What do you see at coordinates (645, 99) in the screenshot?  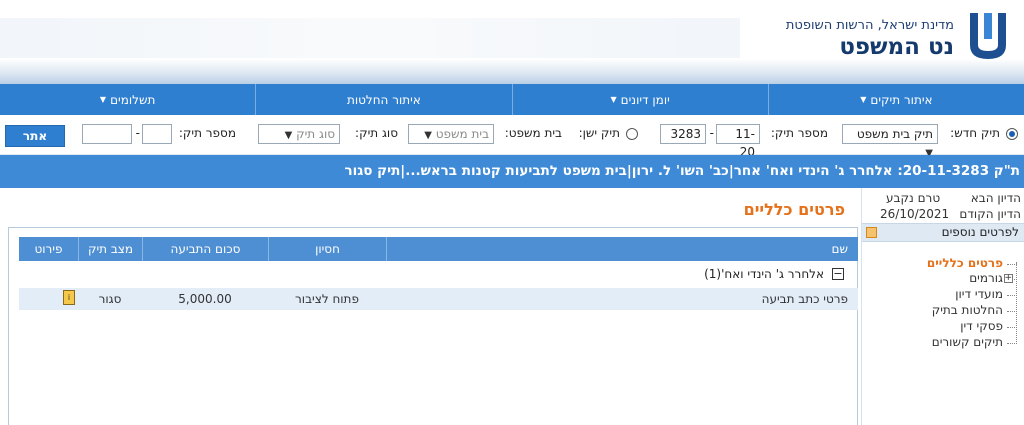 I see `nav-label: יומן דיונים` at bounding box center [645, 99].